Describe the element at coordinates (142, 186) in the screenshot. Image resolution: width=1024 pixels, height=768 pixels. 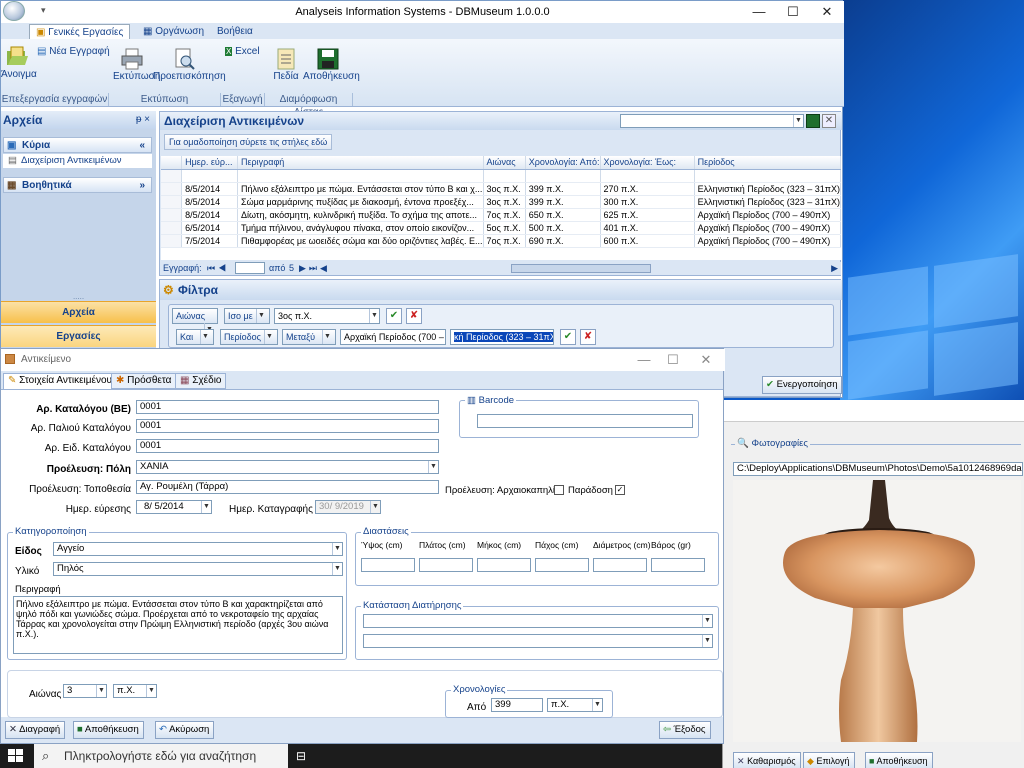
I see `expand-icon: »` at that location.